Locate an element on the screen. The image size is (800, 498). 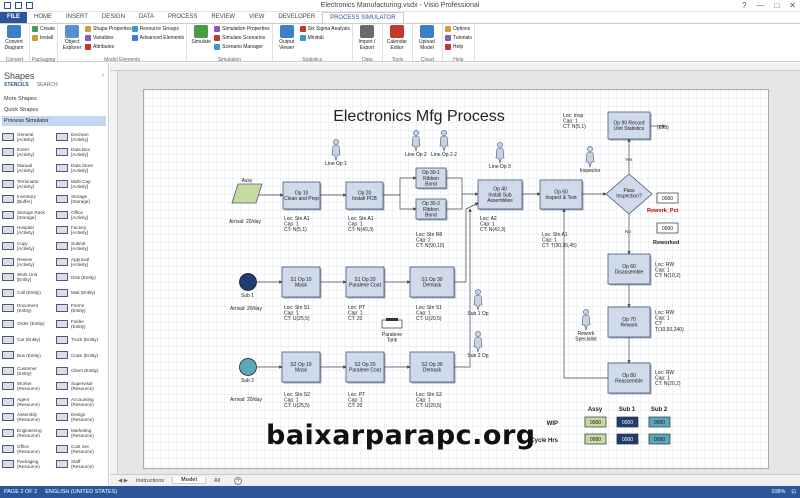
stencil-item-forms: Forms (Entity) is located at coordinates (82, 309).